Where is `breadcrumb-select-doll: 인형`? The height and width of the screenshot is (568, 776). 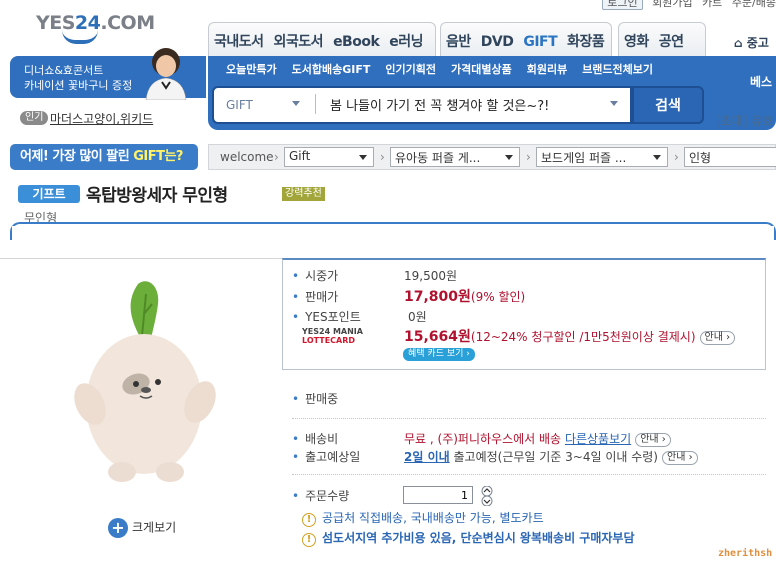
breadcrumb-select-doll: 인형 is located at coordinates (730, 157).